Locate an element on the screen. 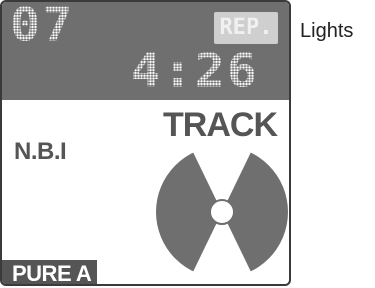  lights-label: Lights is located at coordinates (327, 31).